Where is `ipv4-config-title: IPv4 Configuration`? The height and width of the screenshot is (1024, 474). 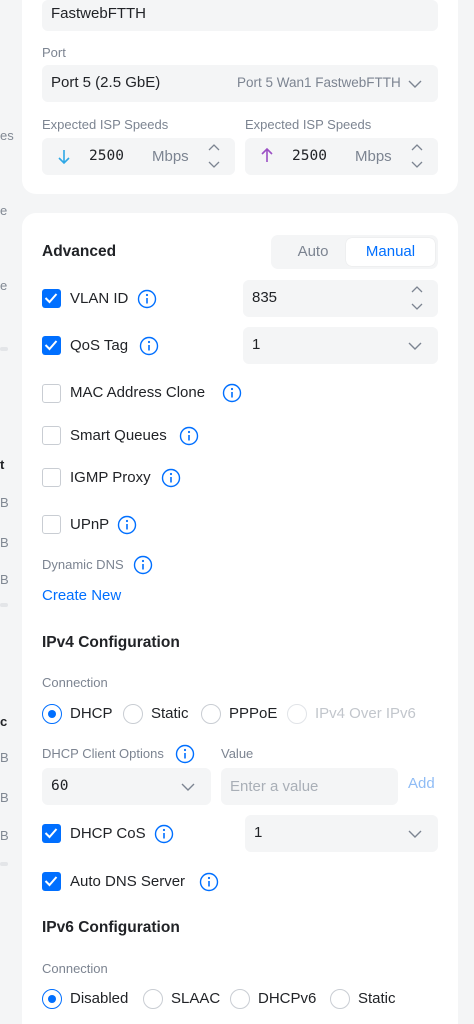
ipv4-config-title: IPv4 Configuration is located at coordinates (111, 642).